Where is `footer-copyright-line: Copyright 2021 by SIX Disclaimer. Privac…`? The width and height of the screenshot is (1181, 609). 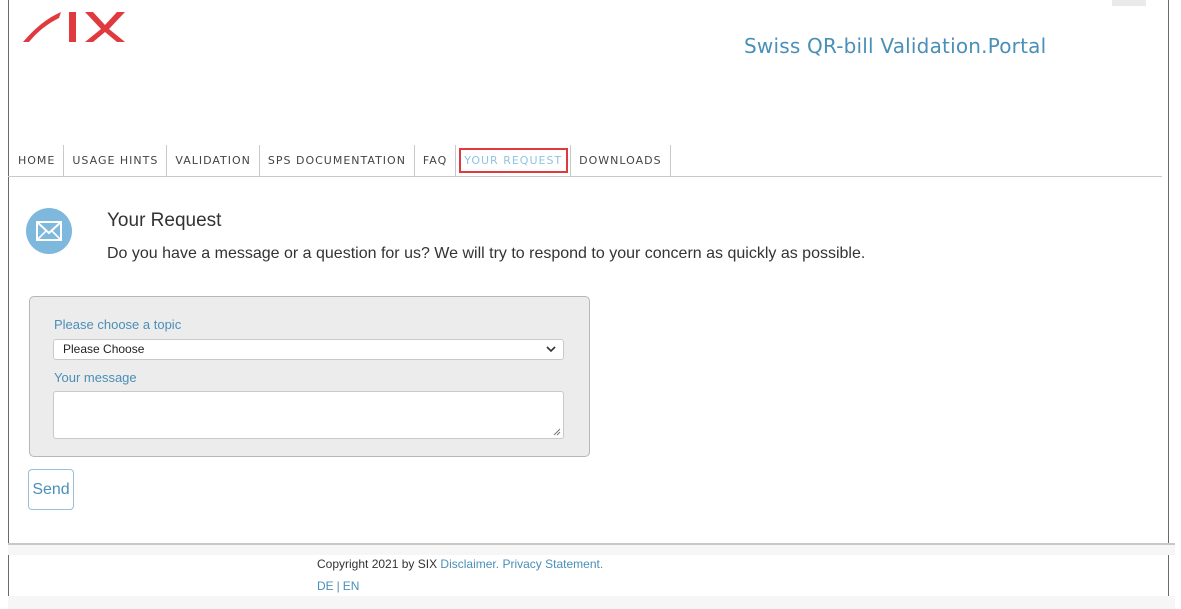
footer-copyright-line: Copyright 2021 by SIX Disclaimer. Privac… is located at coordinates (460, 564).